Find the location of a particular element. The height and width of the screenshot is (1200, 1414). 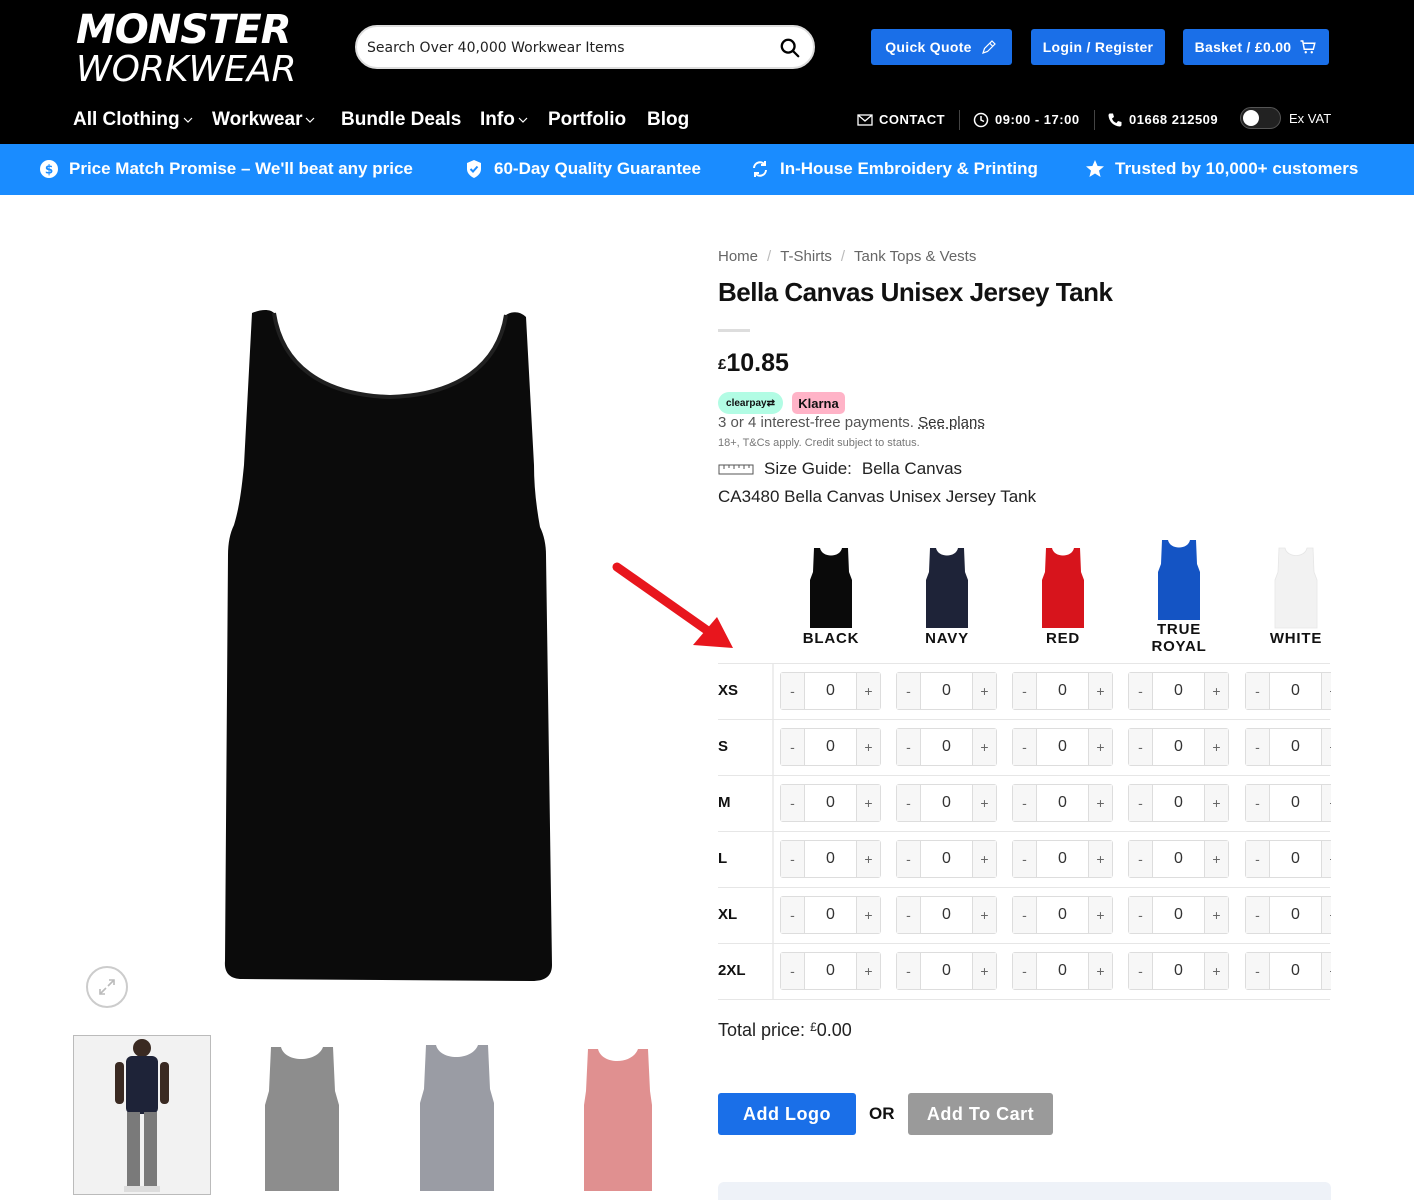

breadcrumb-tank-tops: Tank Tops & Vests is located at coordinates (915, 256).